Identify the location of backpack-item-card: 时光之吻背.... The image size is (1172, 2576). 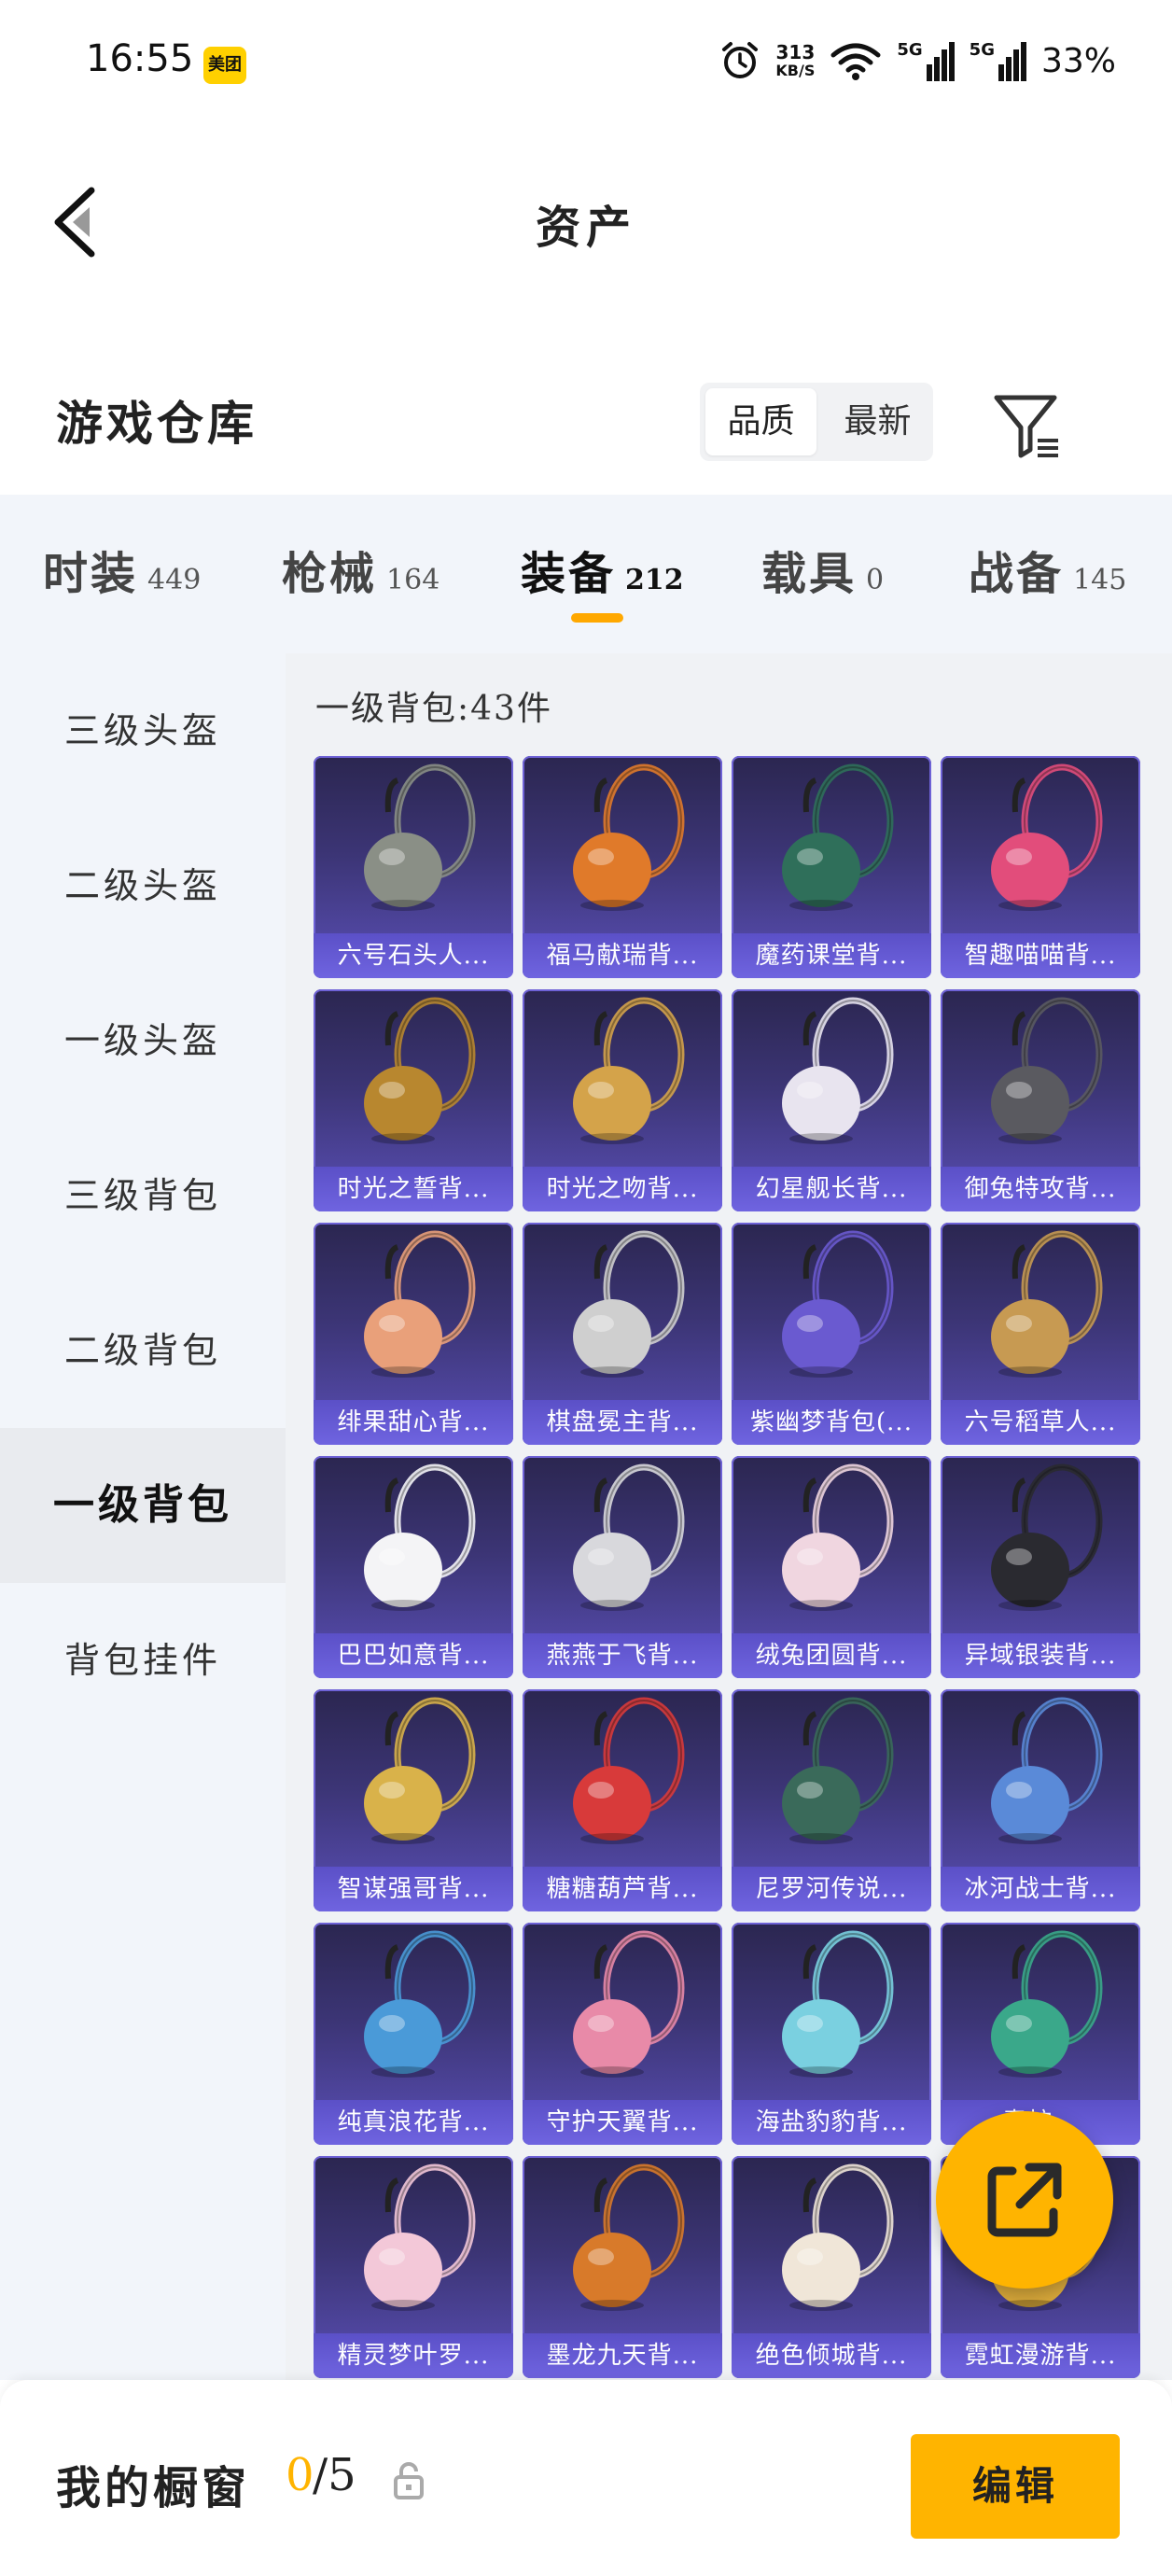
(622, 1100).